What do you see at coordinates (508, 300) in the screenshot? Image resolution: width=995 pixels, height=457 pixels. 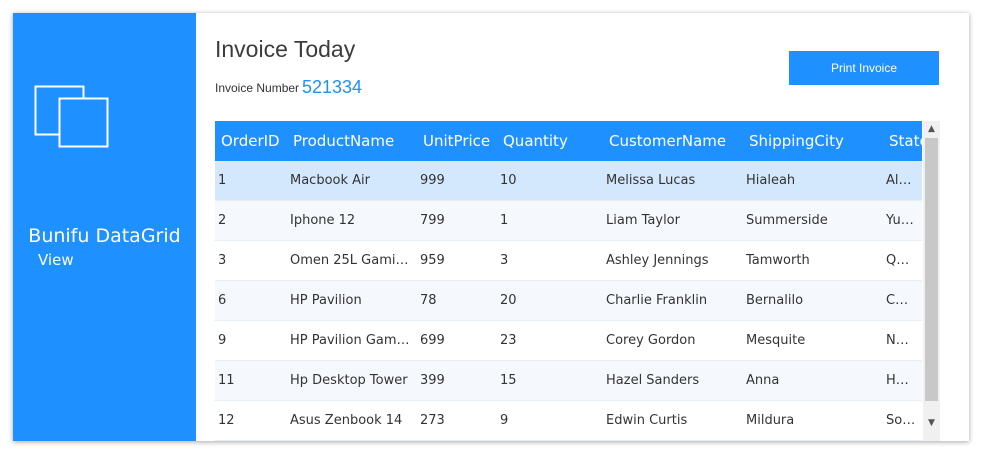 I see `cell-quantity: 20` at bounding box center [508, 300].